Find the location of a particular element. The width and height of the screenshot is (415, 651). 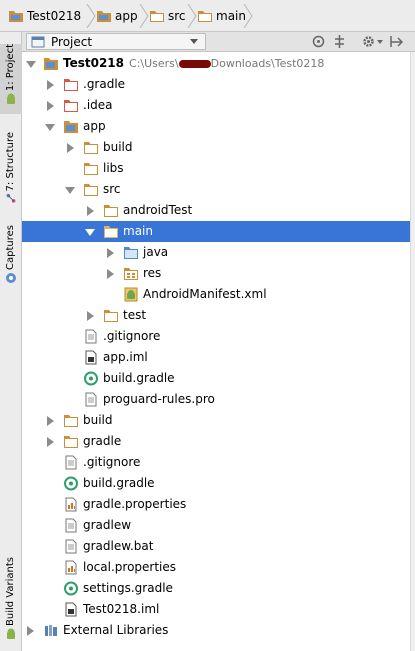

manifest-file-icon is located at coordinates (131, 294).